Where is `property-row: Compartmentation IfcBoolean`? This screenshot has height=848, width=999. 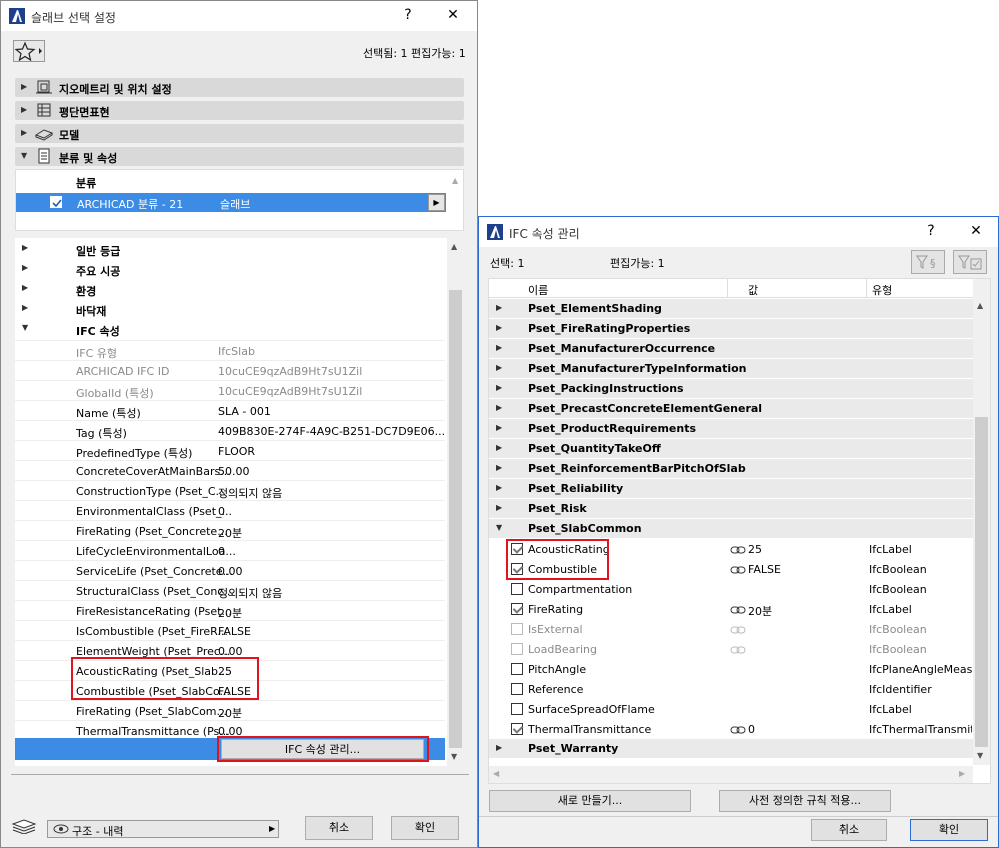 property-row: Compartmentation IfcBoolean is located at coordinates (731, 589).